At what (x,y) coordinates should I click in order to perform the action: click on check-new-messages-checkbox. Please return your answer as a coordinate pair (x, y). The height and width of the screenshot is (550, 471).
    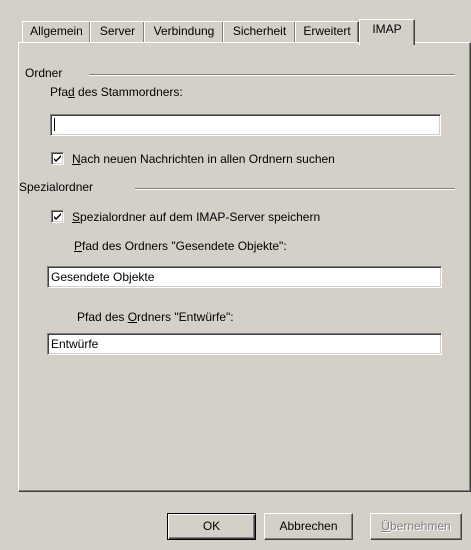
    Looking at the image, I should click on (57, 158).